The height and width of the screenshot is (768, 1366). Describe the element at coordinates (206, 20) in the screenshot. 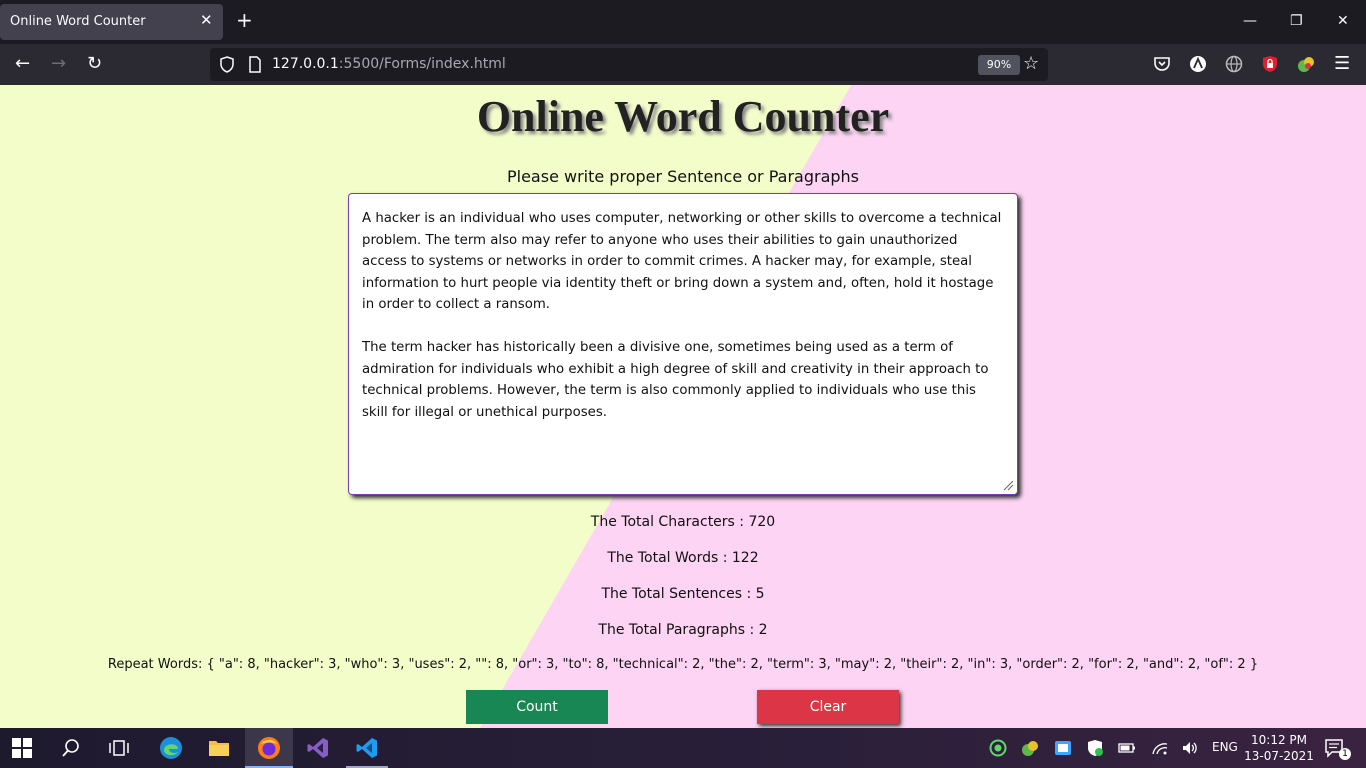

I see `close-tab-icon: ✕` at that location.